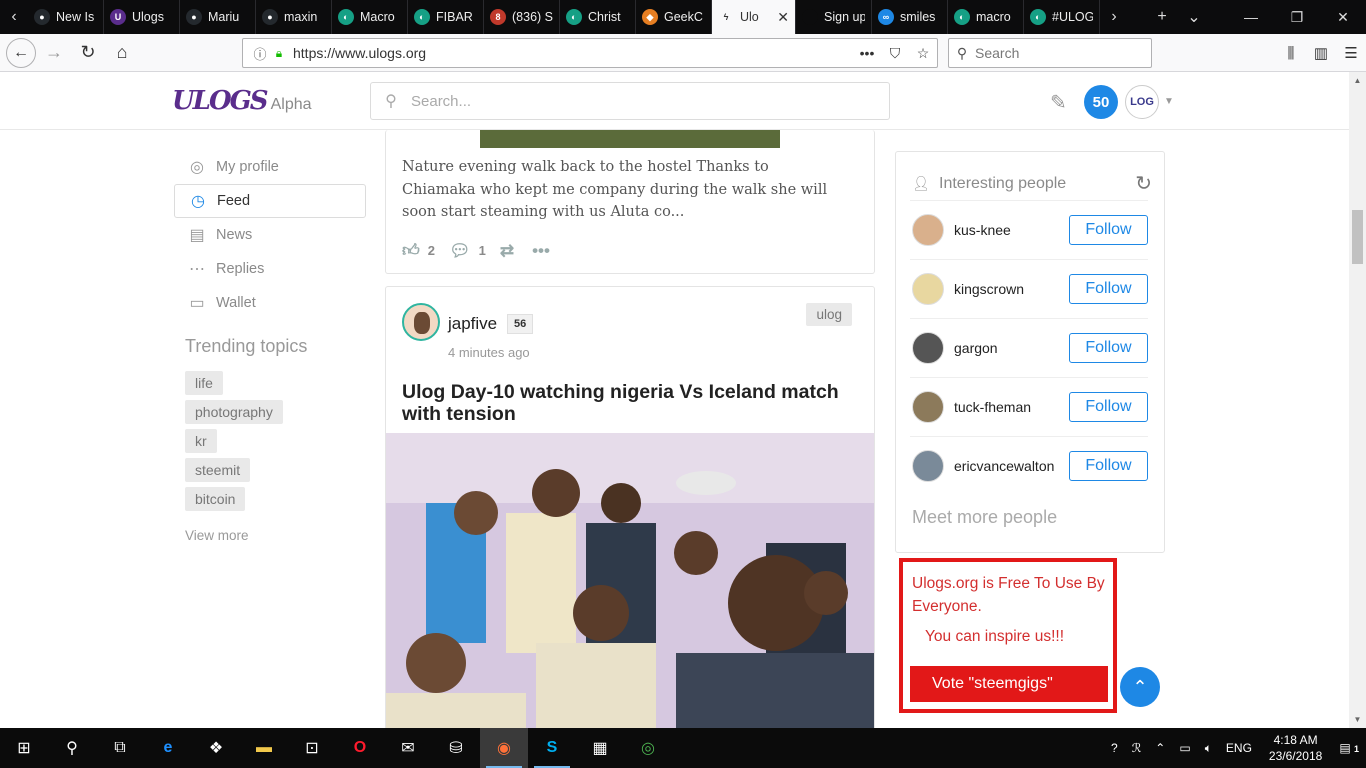 This screenshot has width=1366, height=768. Describe the element at coordinates (992, 407) in the screenshot. I see `person-name: tuck-fheman` at that location.